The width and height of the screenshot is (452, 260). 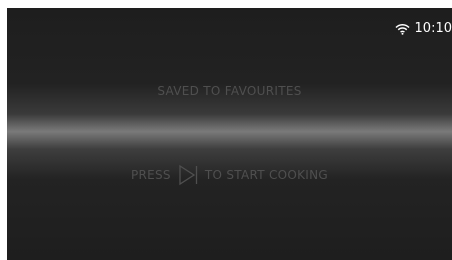 I want to click on play-icon, so click(x=188, y=175).